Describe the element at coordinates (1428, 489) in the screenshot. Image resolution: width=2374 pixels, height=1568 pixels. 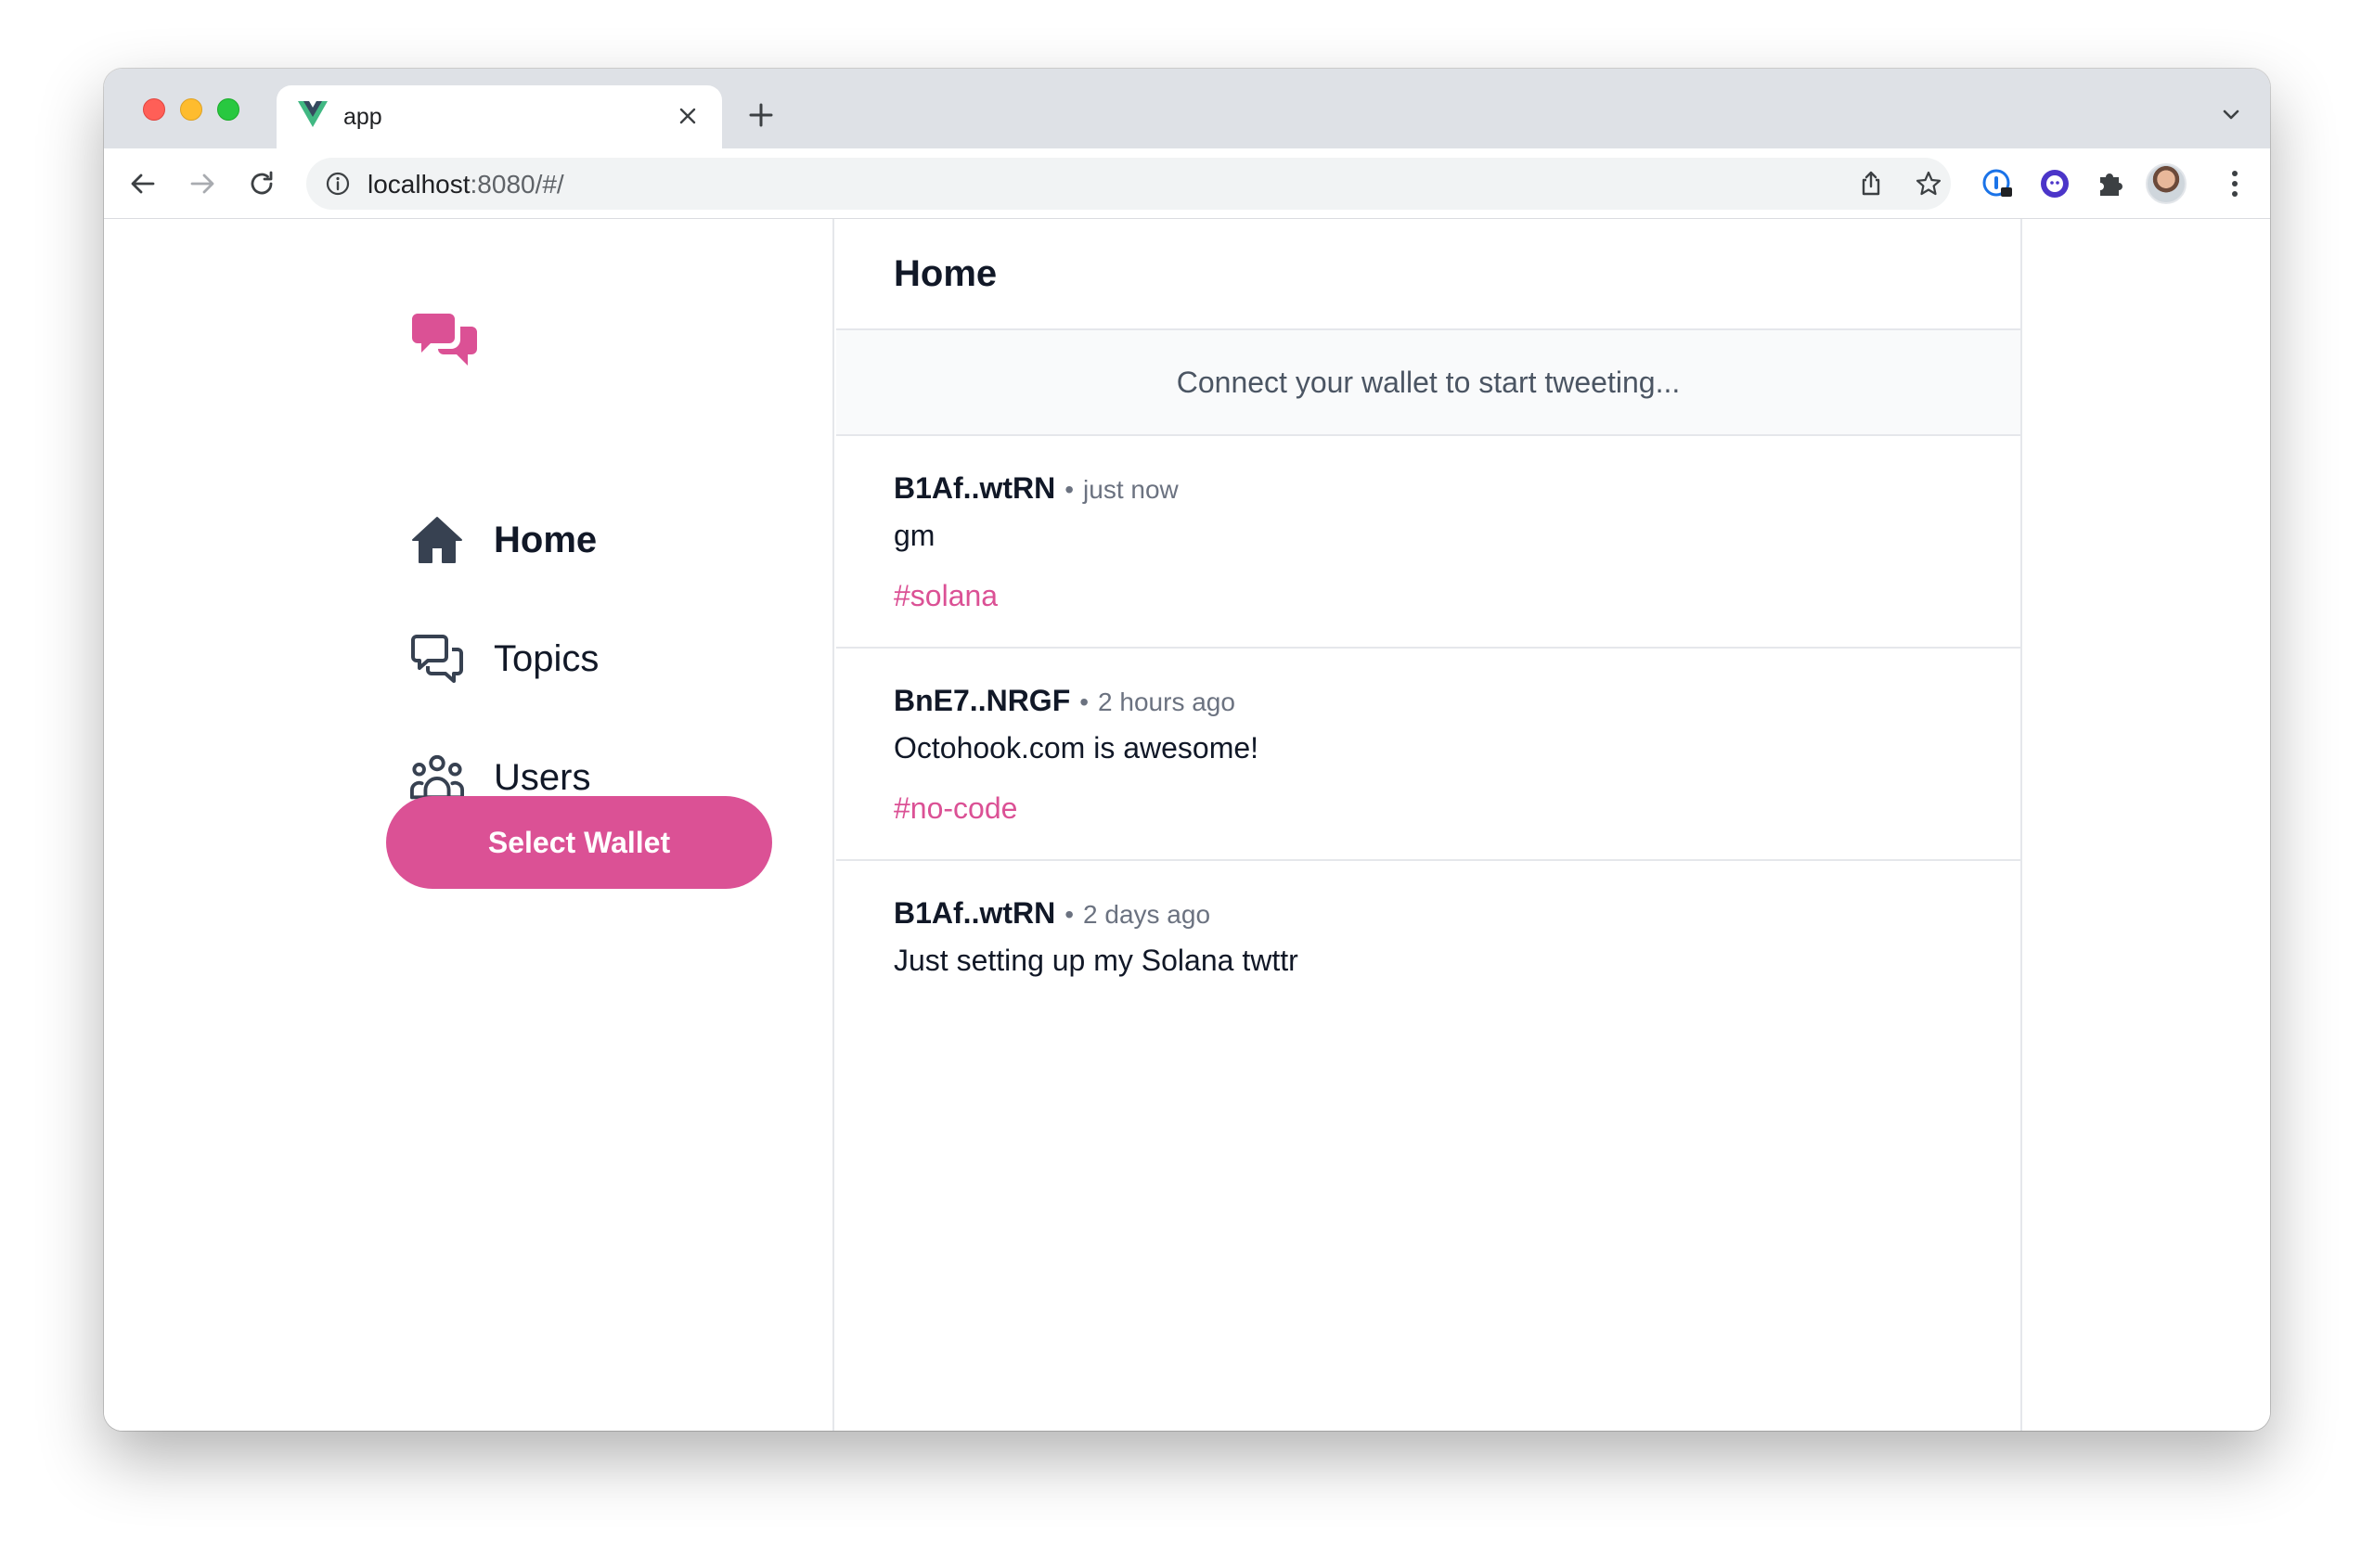
I see `tweet-meta: B1Af..wtRN • just now` at that location.